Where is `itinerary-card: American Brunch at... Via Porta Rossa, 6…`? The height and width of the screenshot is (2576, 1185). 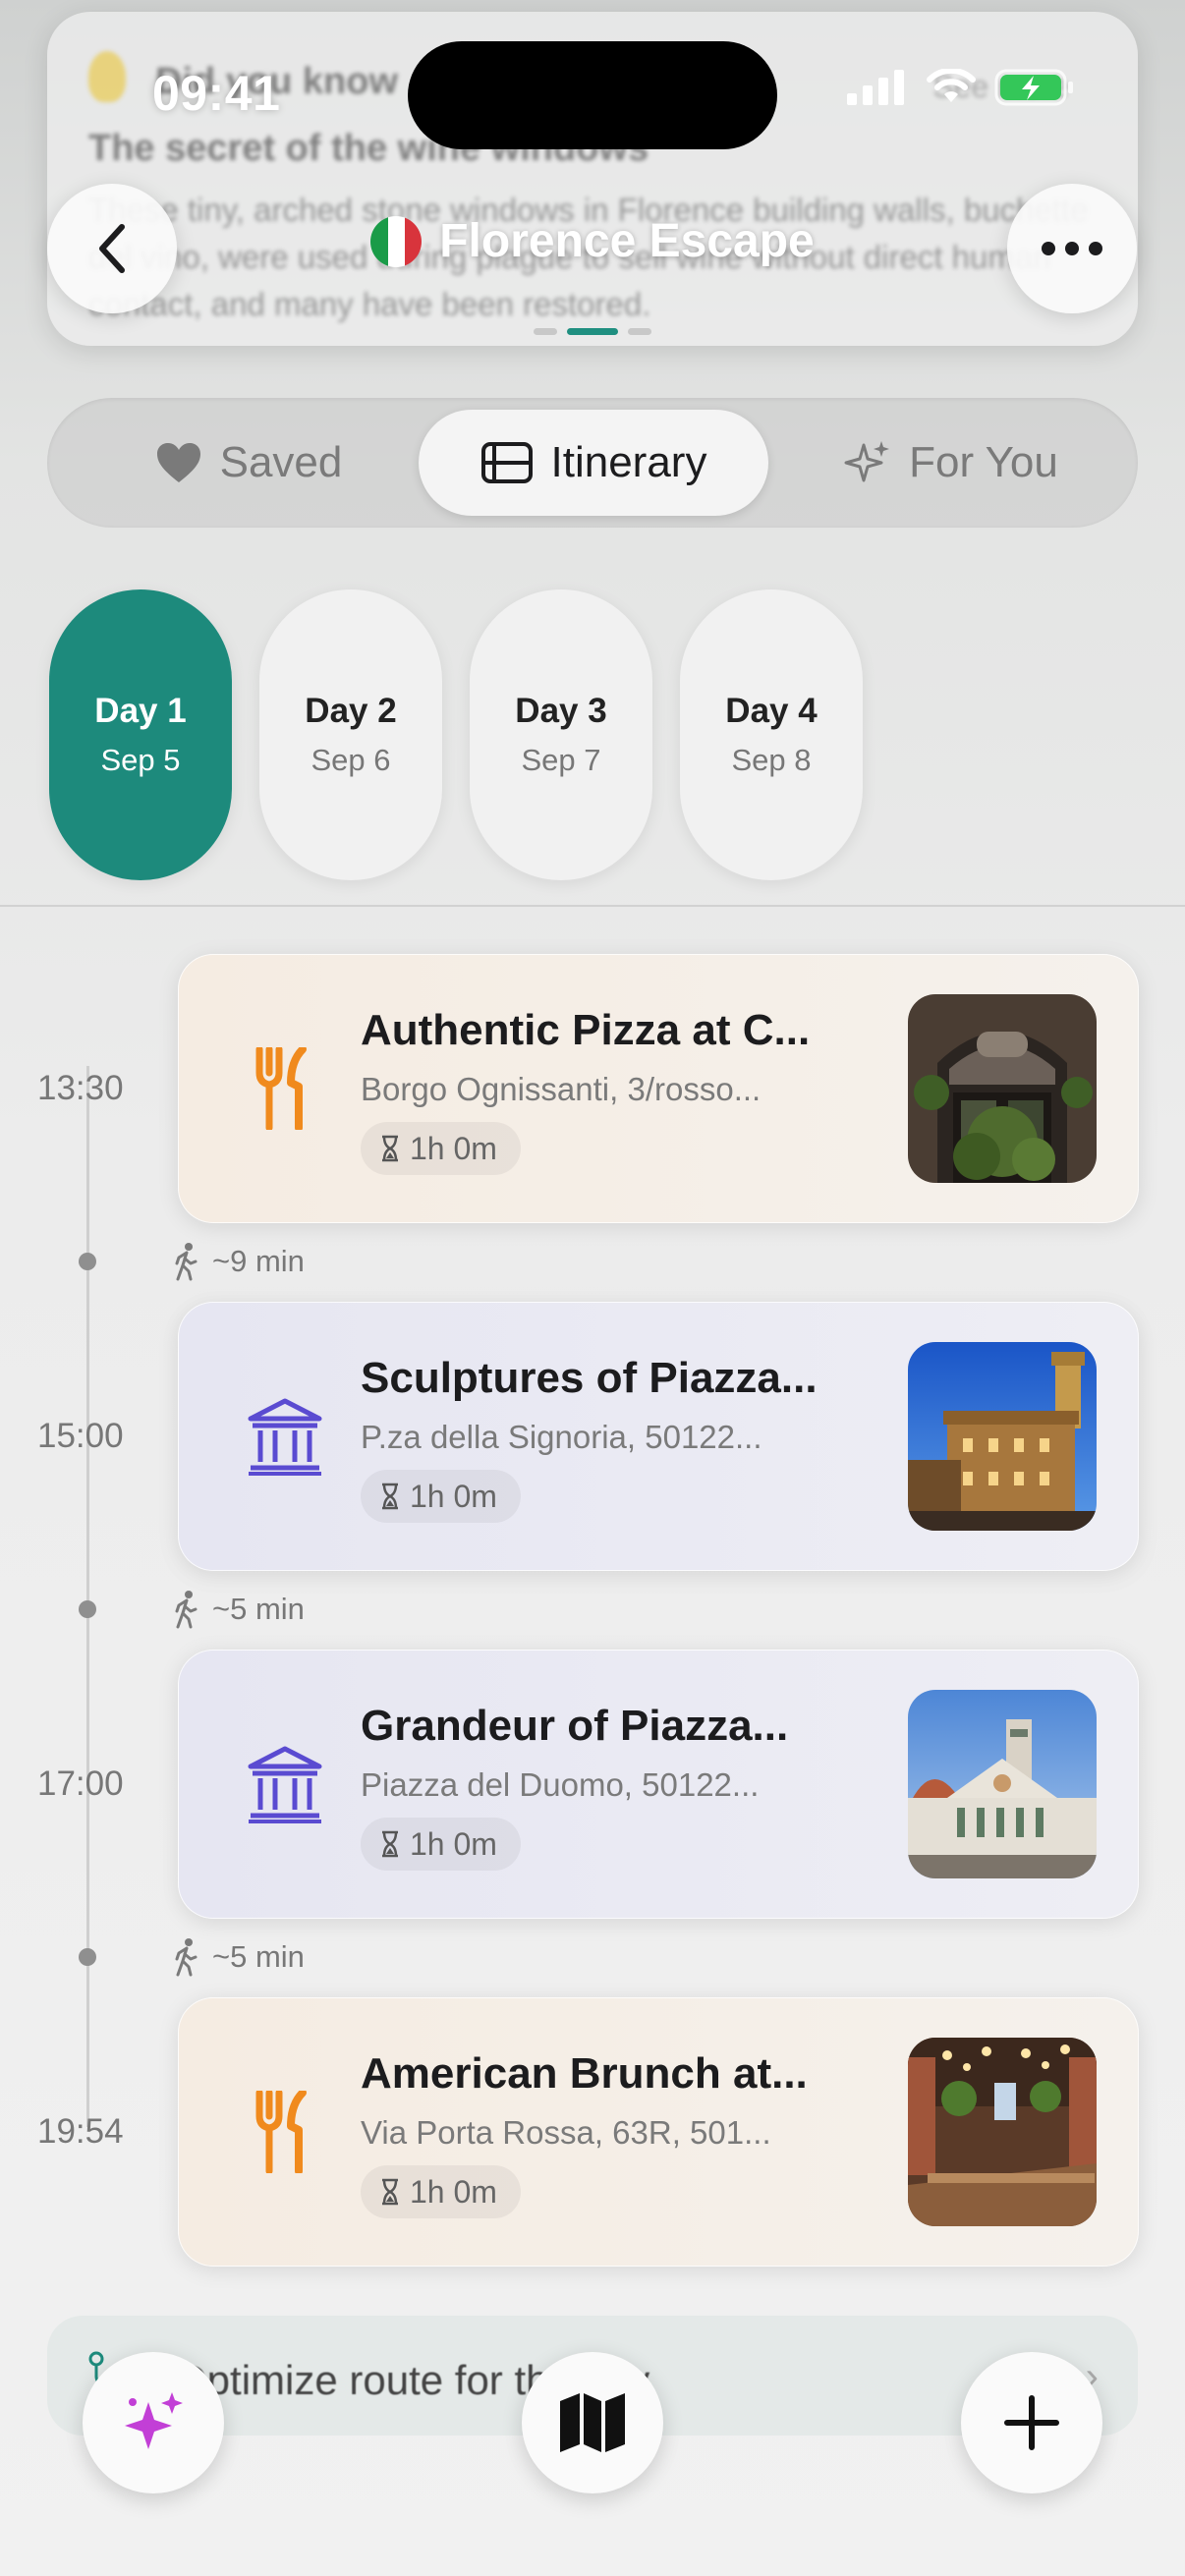
itinerary-card: American Brunch at... Via Porta Rossa, 6… is located at coordinates (658, 2132).